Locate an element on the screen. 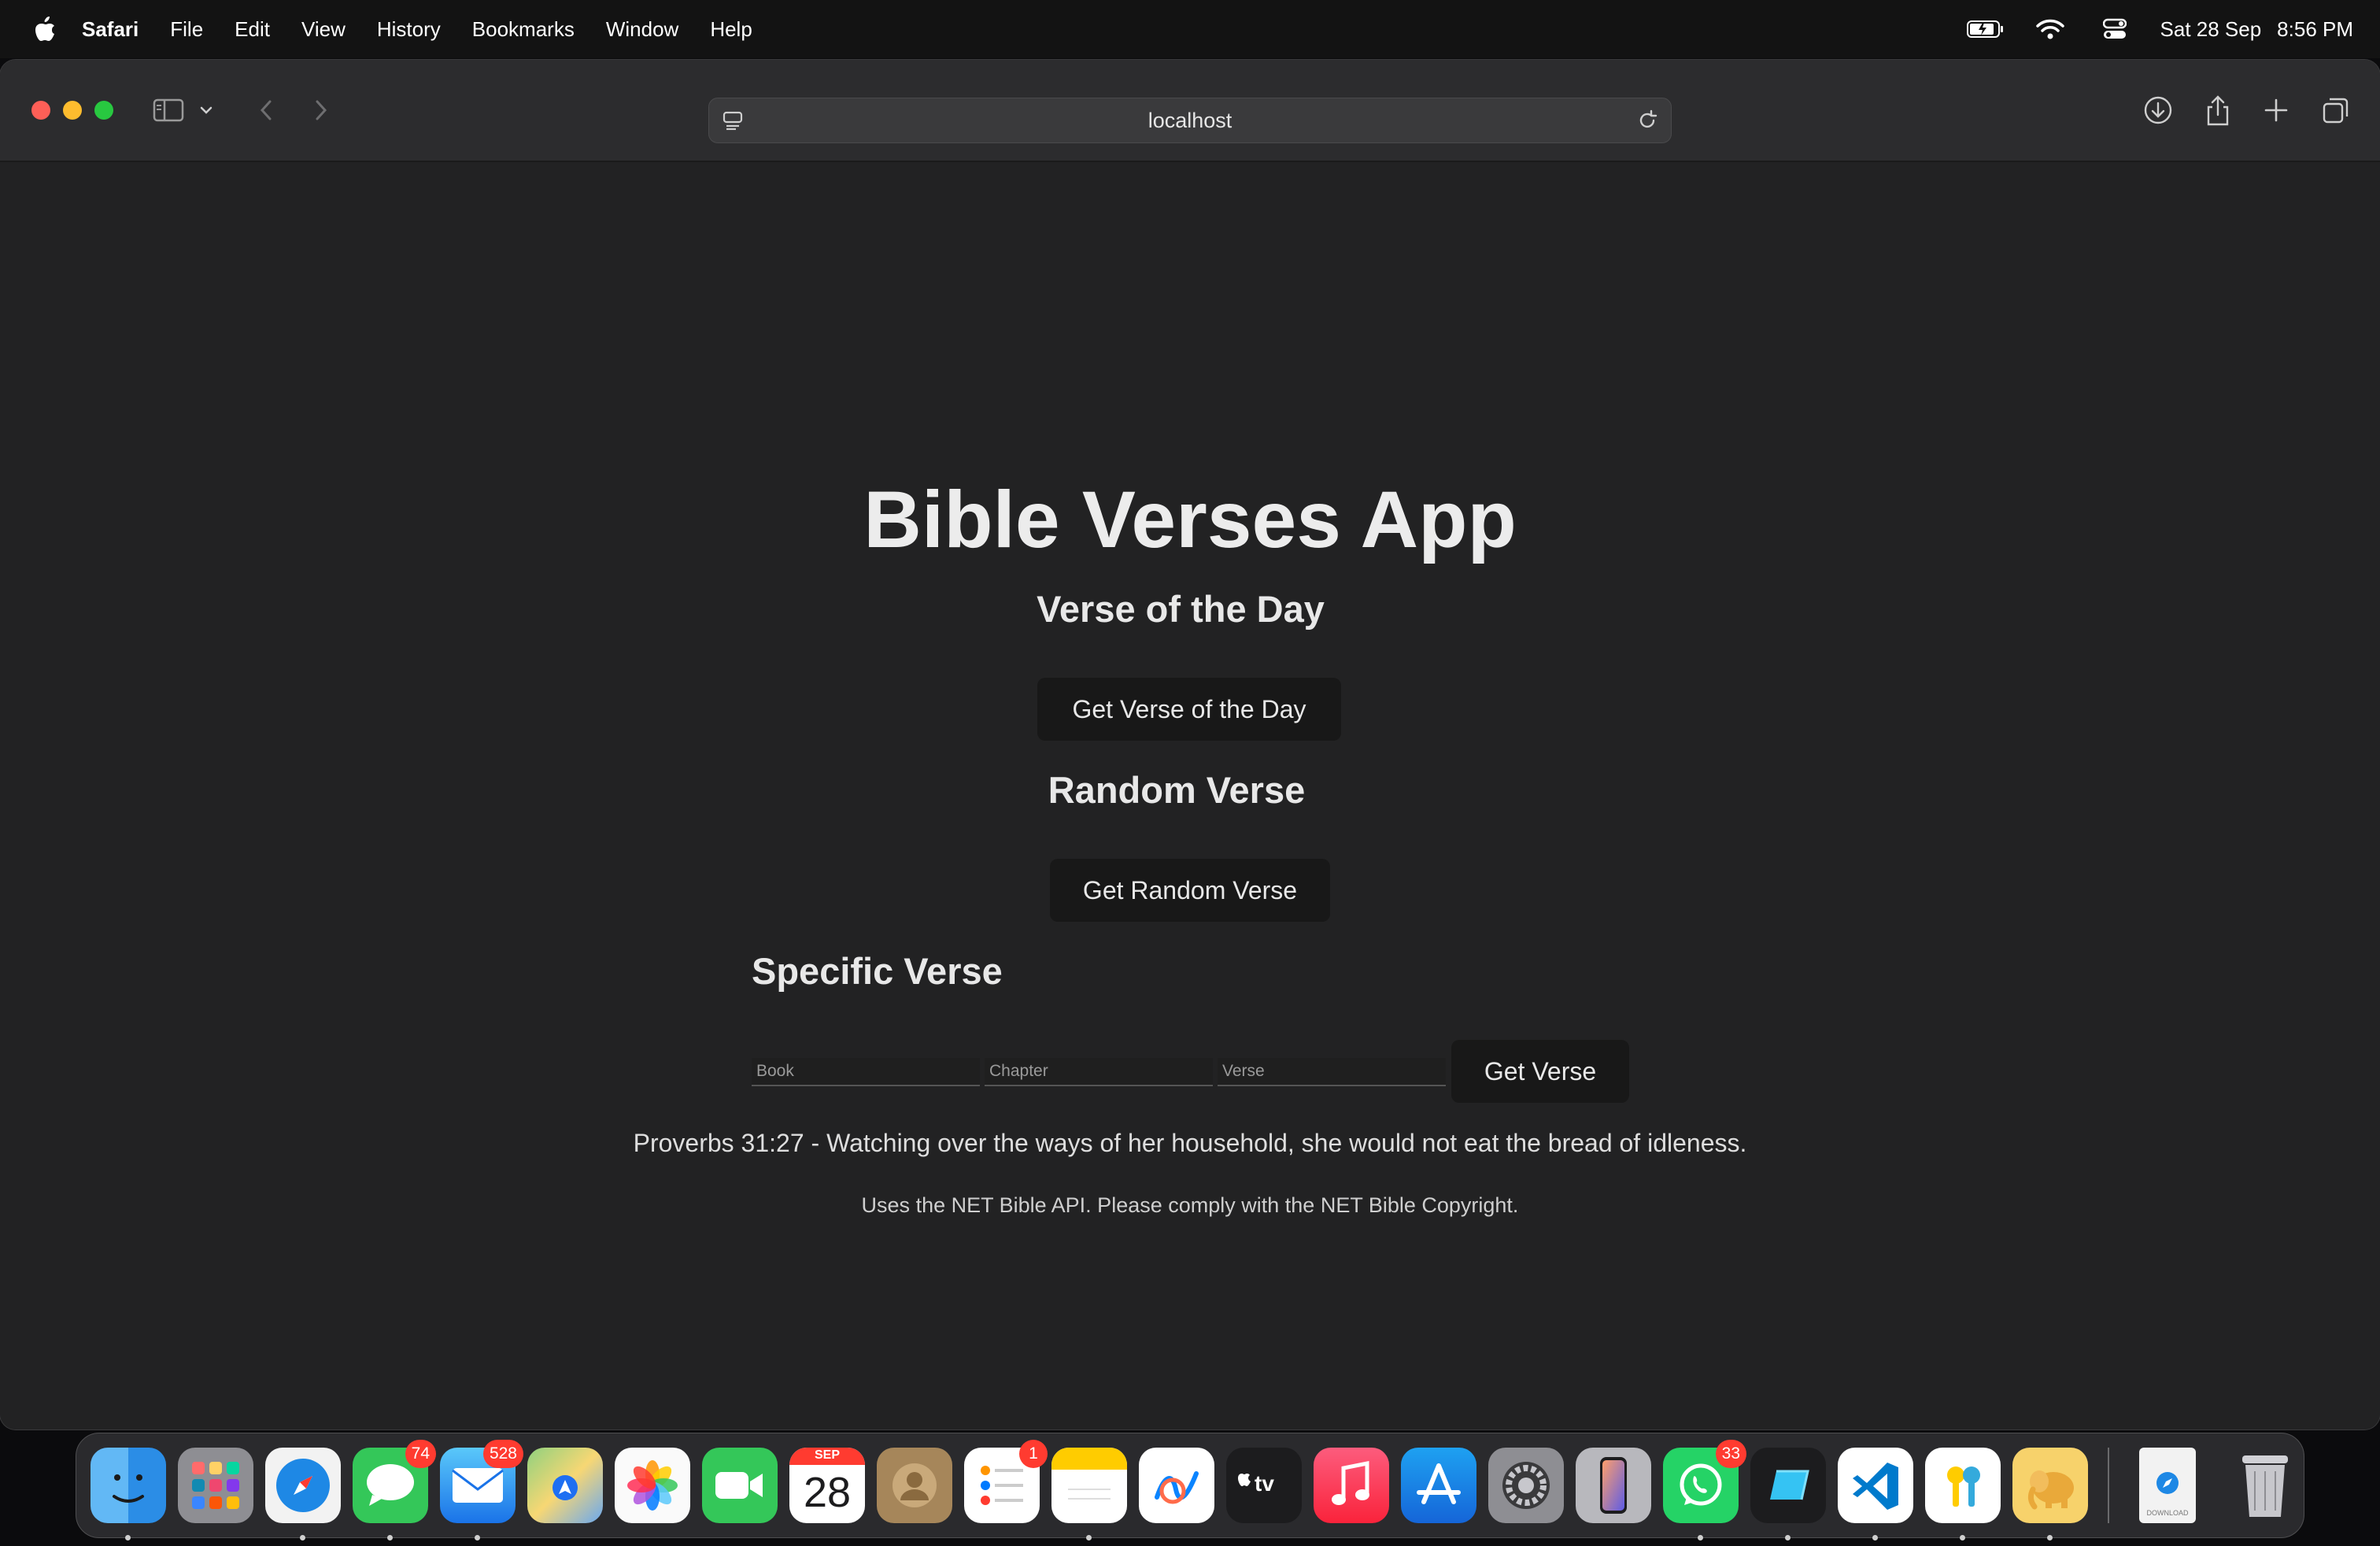 This screenshot has height=1546, width=2380. music-note-icon is located at coordinates (1351, 1486).